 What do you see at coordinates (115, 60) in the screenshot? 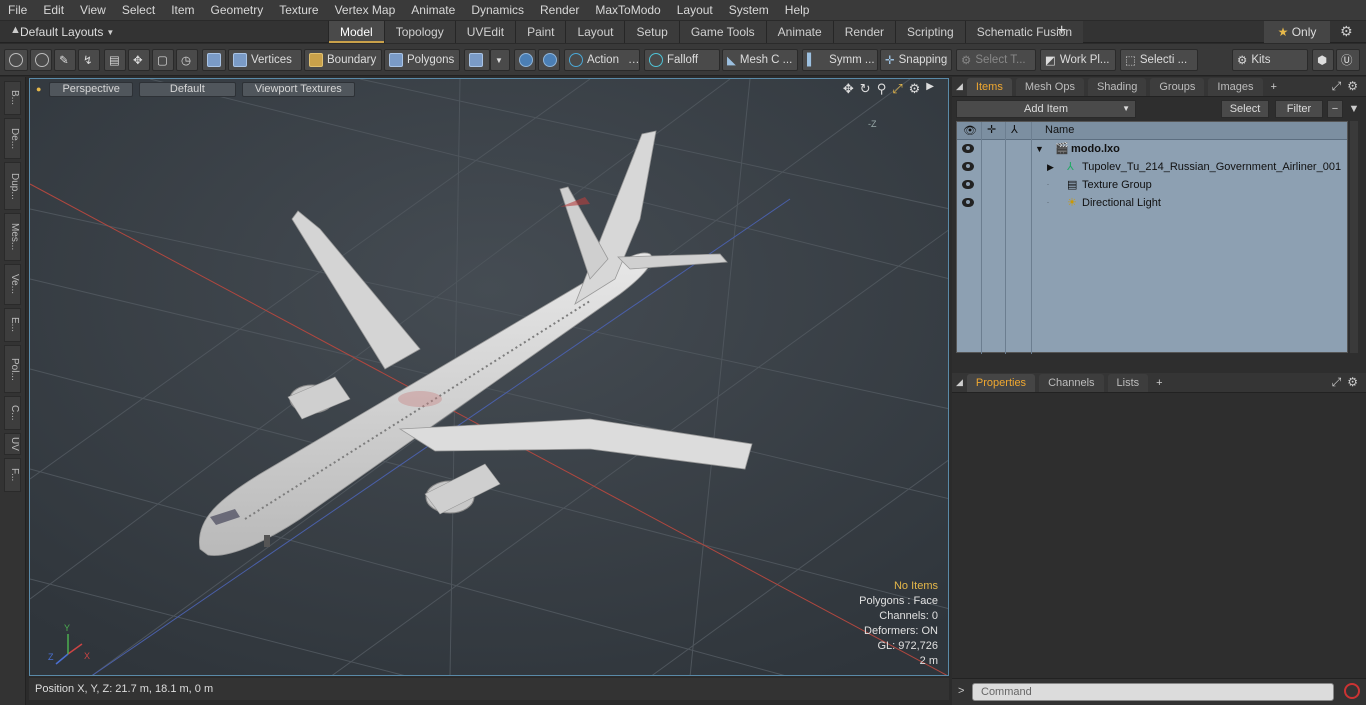
I see `stack-icon: ▤` at bounding box center [115, 60].